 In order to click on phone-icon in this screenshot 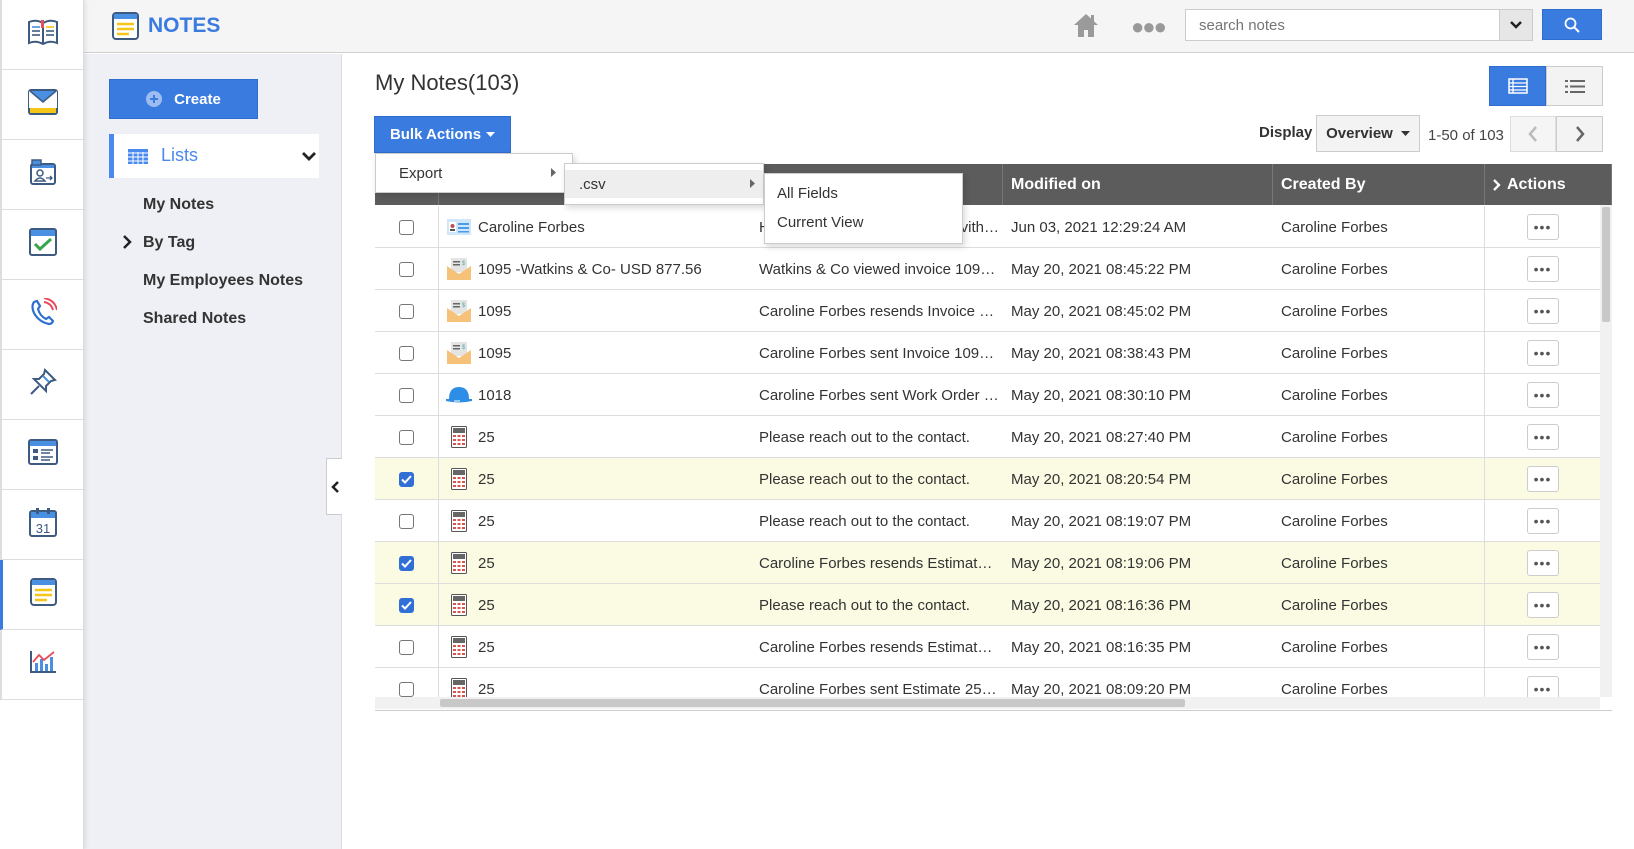, I will do `click(43, 314)`.